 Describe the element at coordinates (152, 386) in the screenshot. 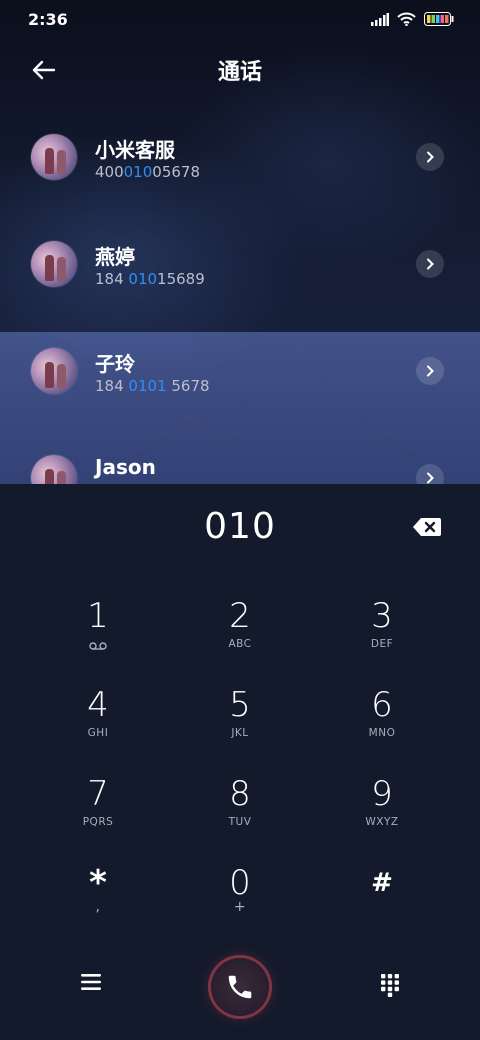

I see `contact-number: 184 0101 5678` at that location.